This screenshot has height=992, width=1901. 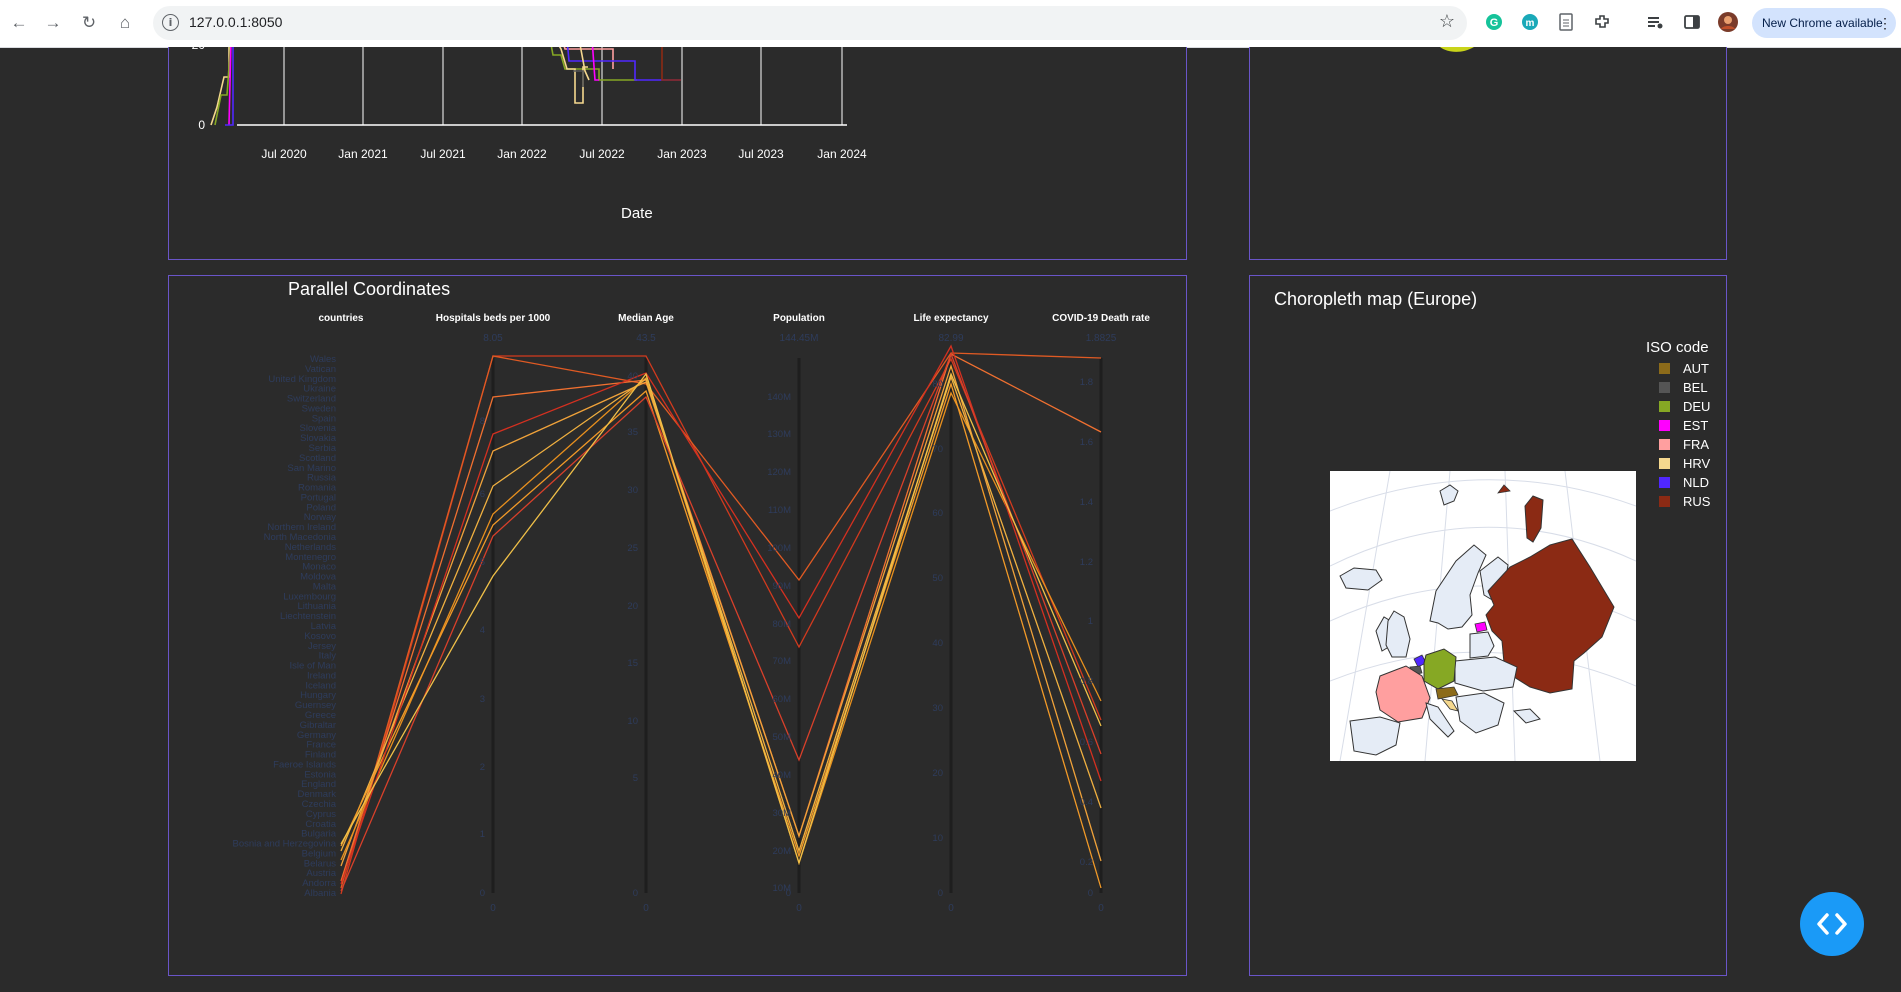 What do you see at coordinates (937, 578) in the screenshot?
I see `axis-tick-label: 50` at bounding box center [937, 578].